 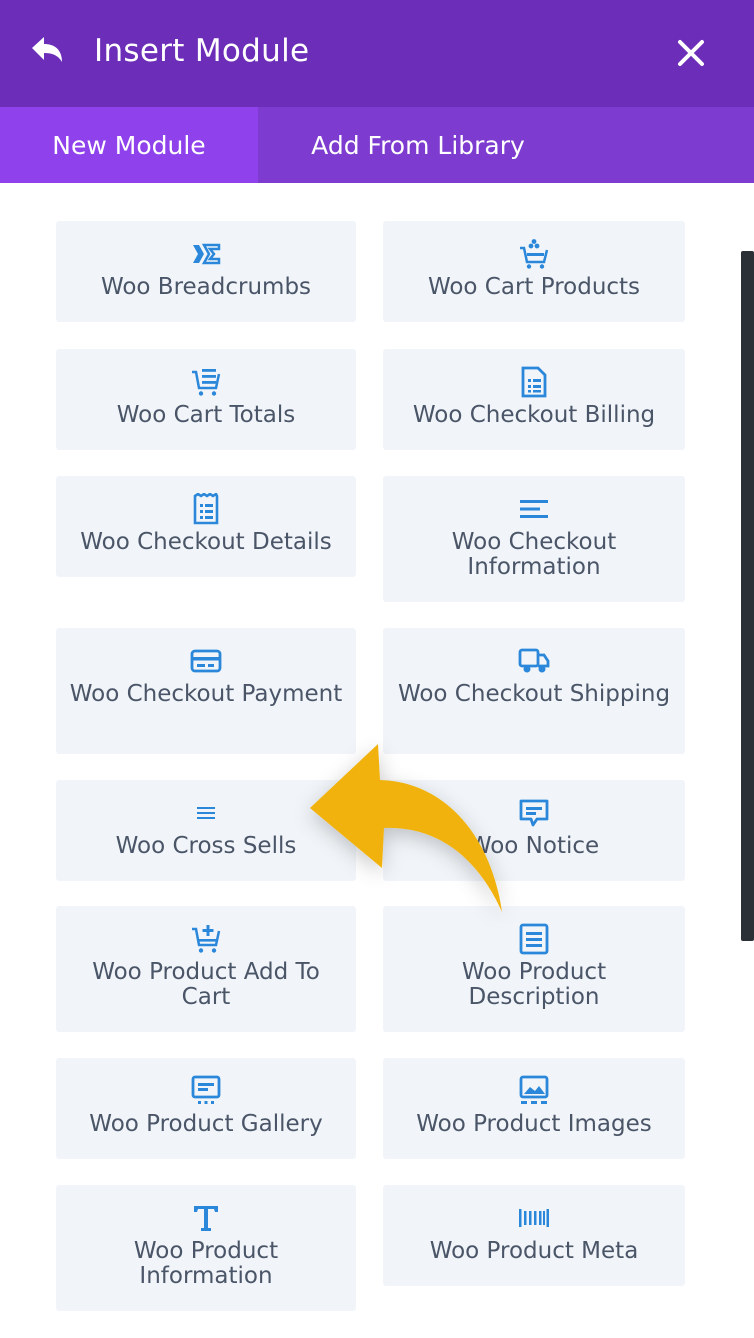 What do you see at coordinates (206, 526) in the screenshot?
I see `module-woo-checkout-details: Woo Checkout Details` at bounding box center [206, 526].